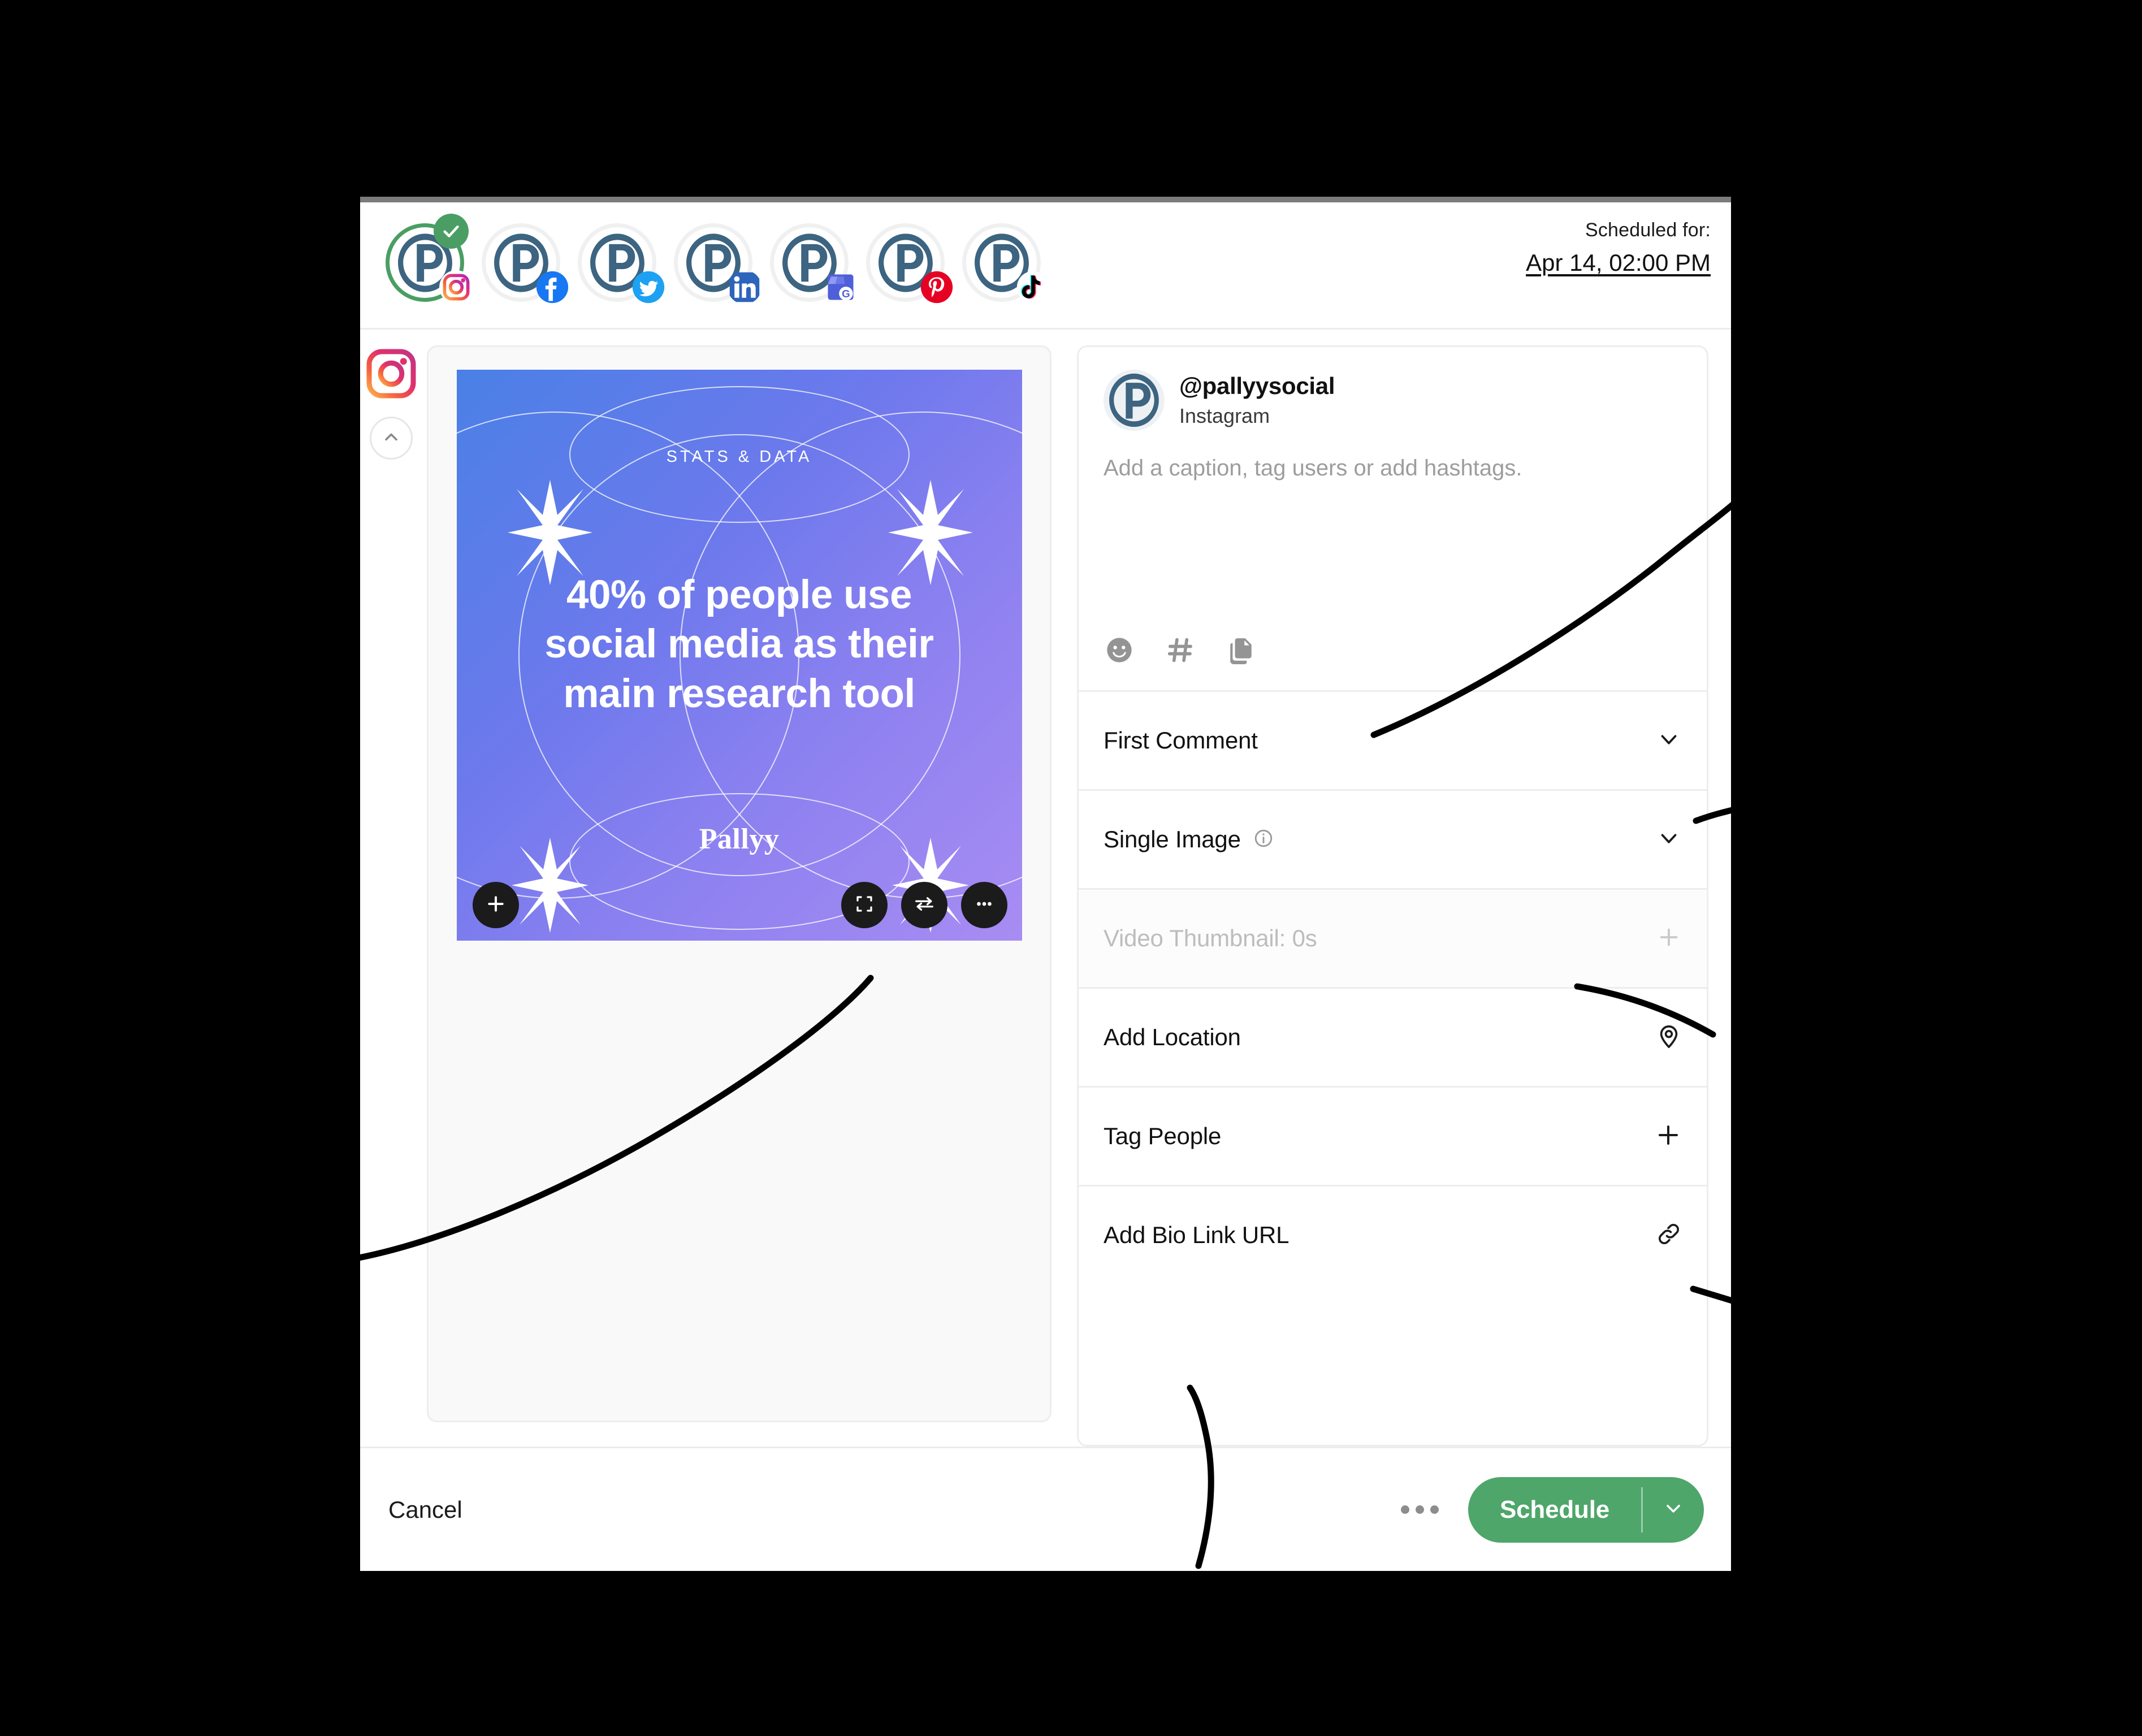  What do you see at coordinates (1134, 400) in the screenshot?
I see `avatar` at bounding box center [1134, 400].